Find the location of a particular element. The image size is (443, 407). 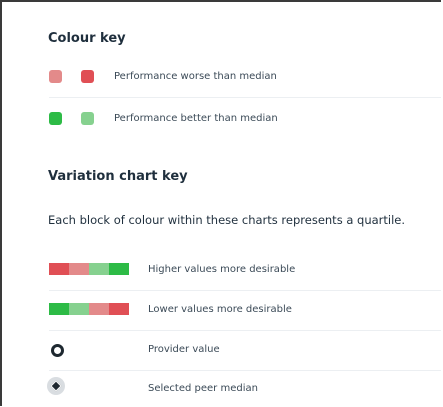

quartile-bar-lower-icon is located at coordinates (89, 309).